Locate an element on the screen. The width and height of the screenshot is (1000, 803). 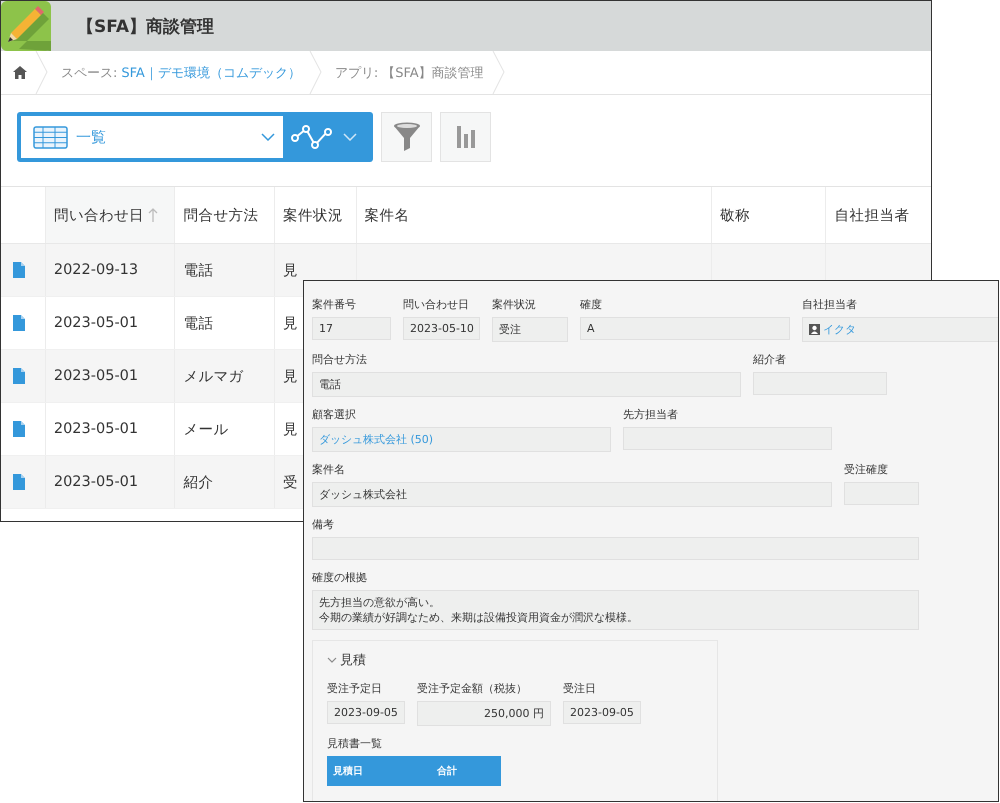
field-label: 顧客選択 is located at coordinates (334, 415).